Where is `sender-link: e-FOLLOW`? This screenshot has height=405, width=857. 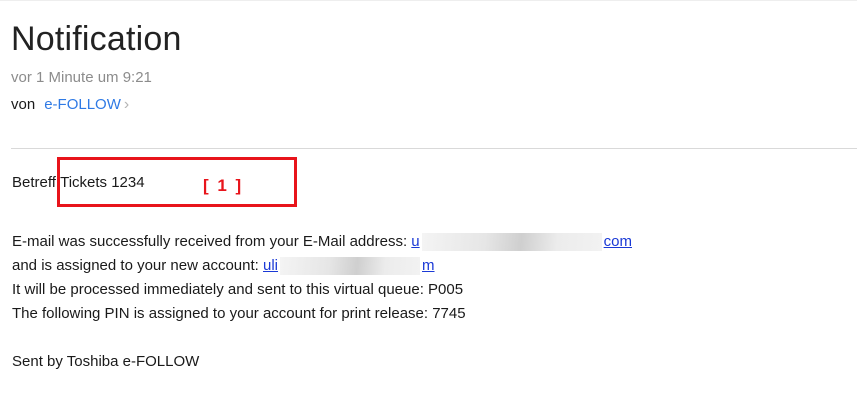
sender-link: e-FOLLOW is located at coordinates (82, 105).